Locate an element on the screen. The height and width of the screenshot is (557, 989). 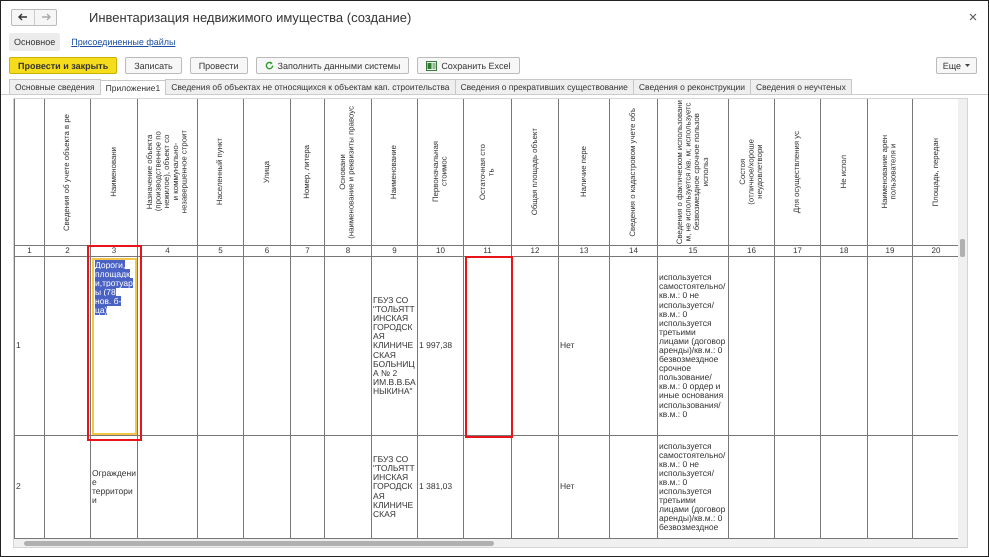
vertical-scrollbar is located at coordinates (962, 319).